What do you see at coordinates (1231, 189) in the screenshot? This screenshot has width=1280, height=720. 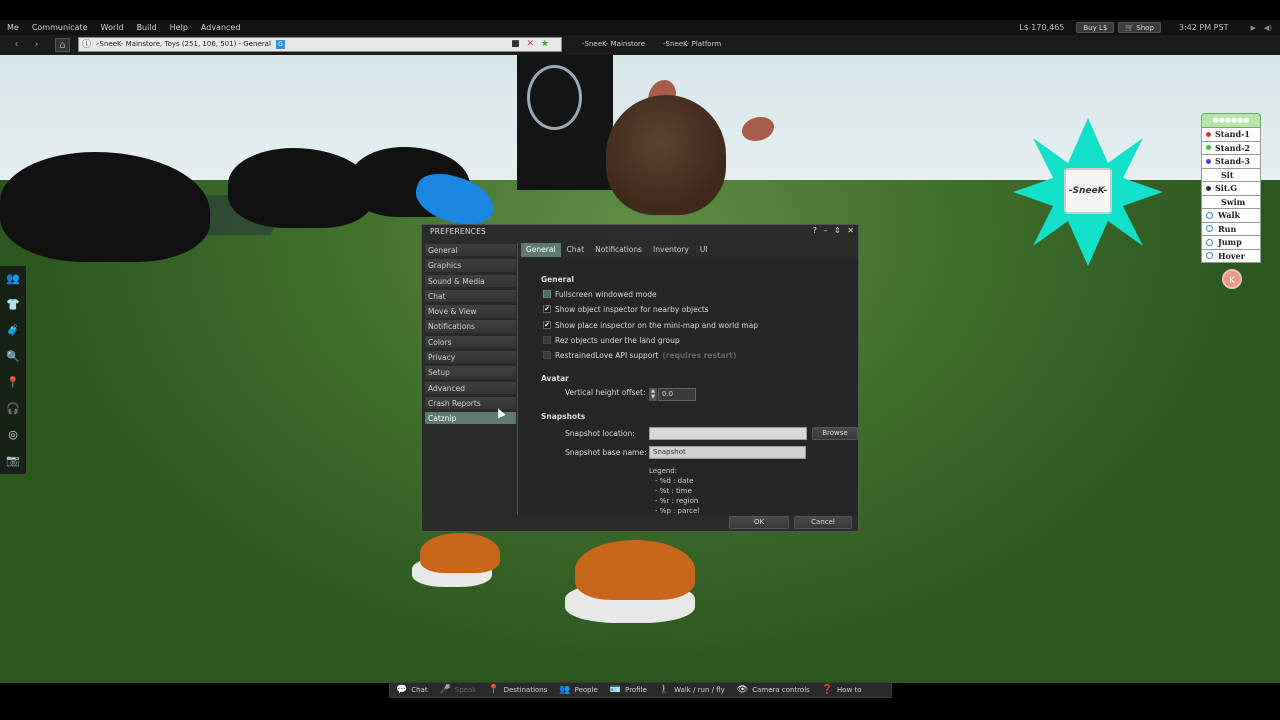 I see `anim-sit-g: Sit.G` at bounding box center [1231, 189].